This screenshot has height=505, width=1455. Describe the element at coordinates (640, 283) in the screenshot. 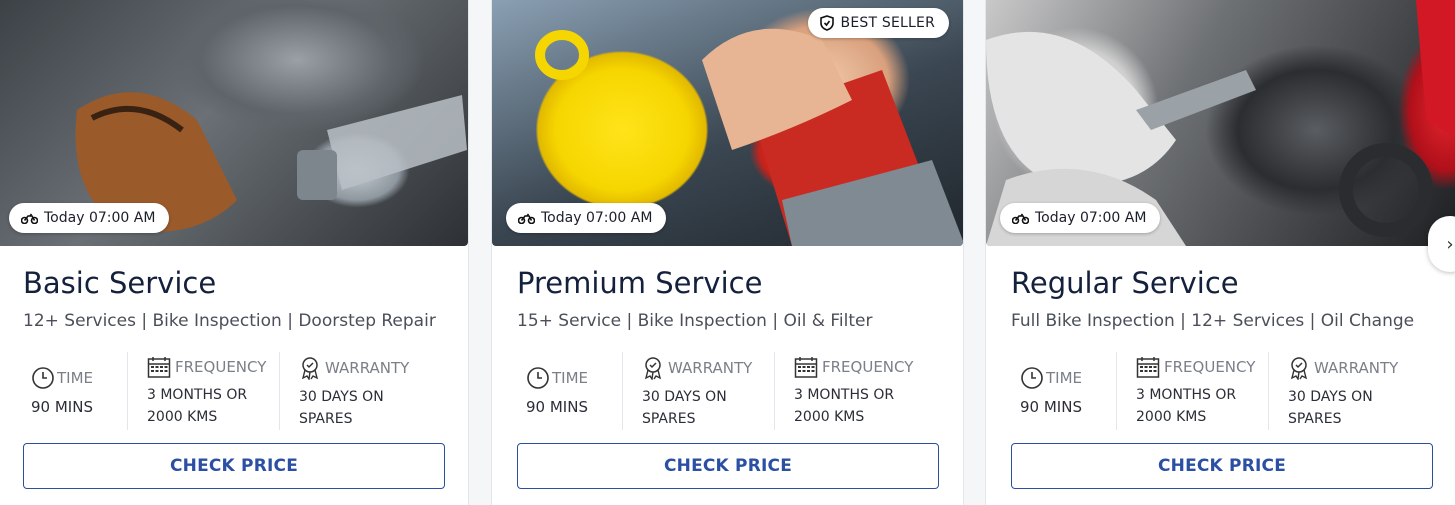

I see `service-title: Premium Service` at that location.